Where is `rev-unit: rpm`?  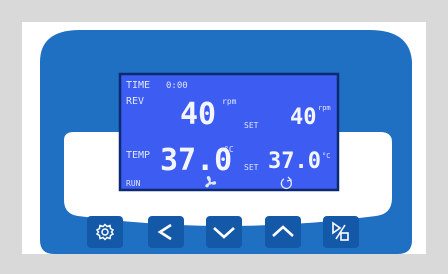
rev-unit: rpm is located at coordinates (229, 101).